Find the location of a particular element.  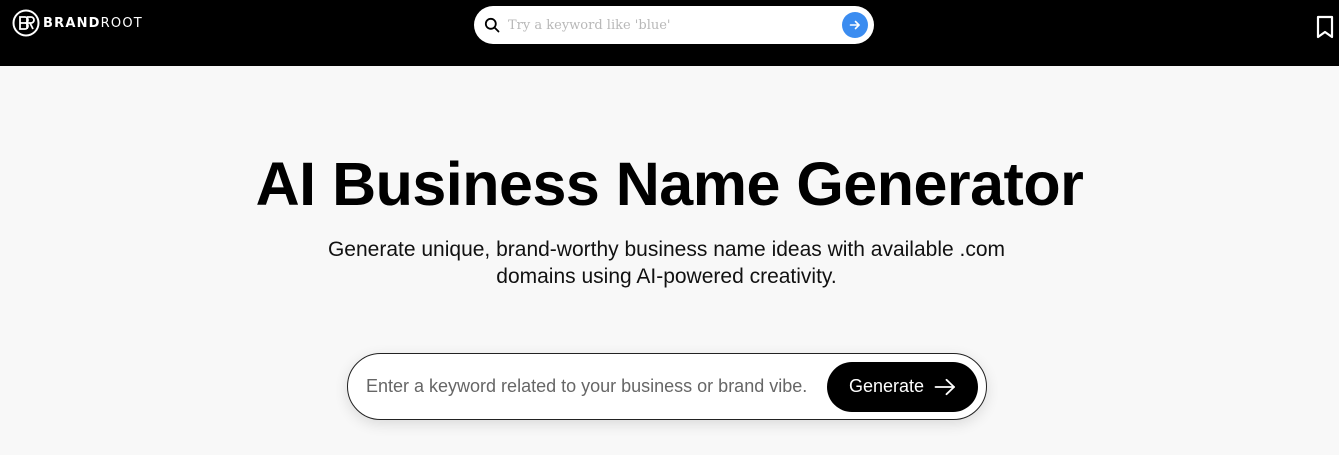

header-search-input is located at coordinates (674, 25).